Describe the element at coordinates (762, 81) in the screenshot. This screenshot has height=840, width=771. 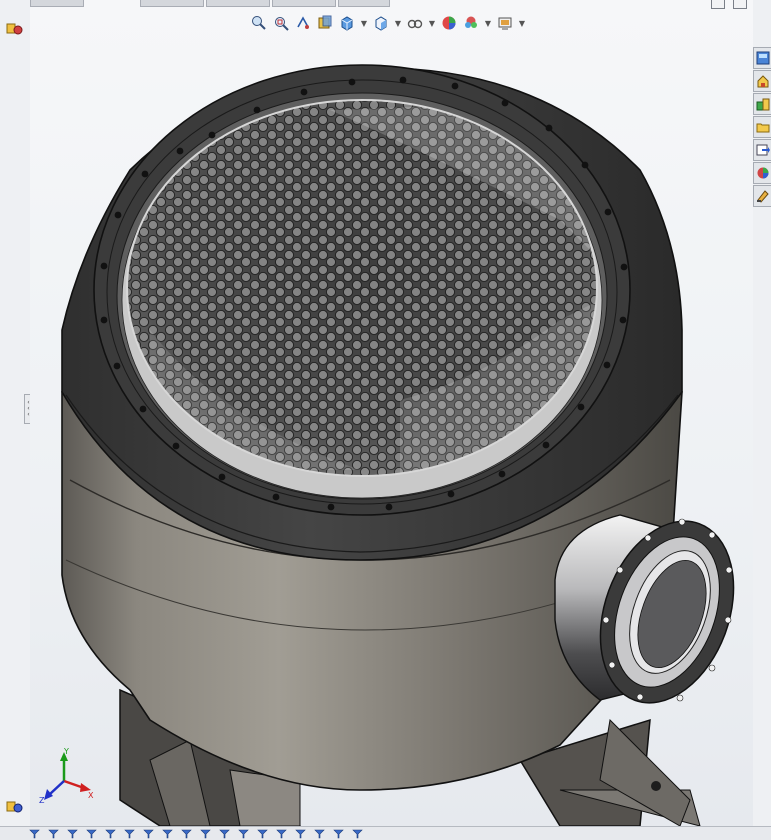
I see `design-library-icon` at that location.